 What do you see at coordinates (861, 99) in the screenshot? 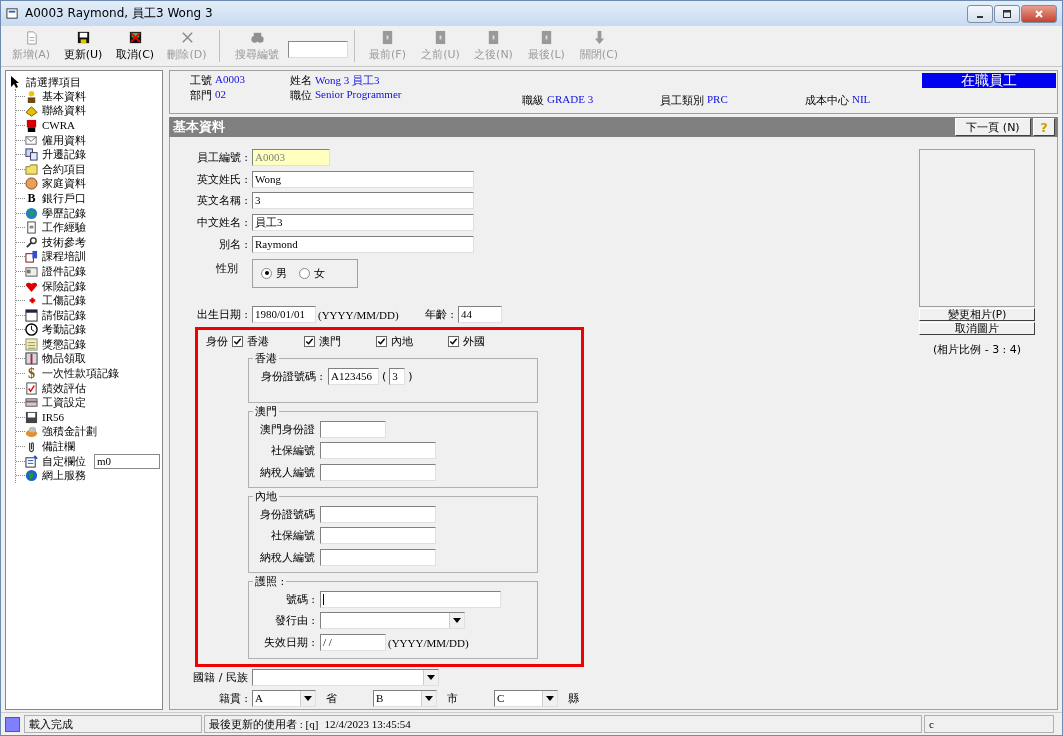
I see `field-value: NIL` at bounding box center [861, 99].